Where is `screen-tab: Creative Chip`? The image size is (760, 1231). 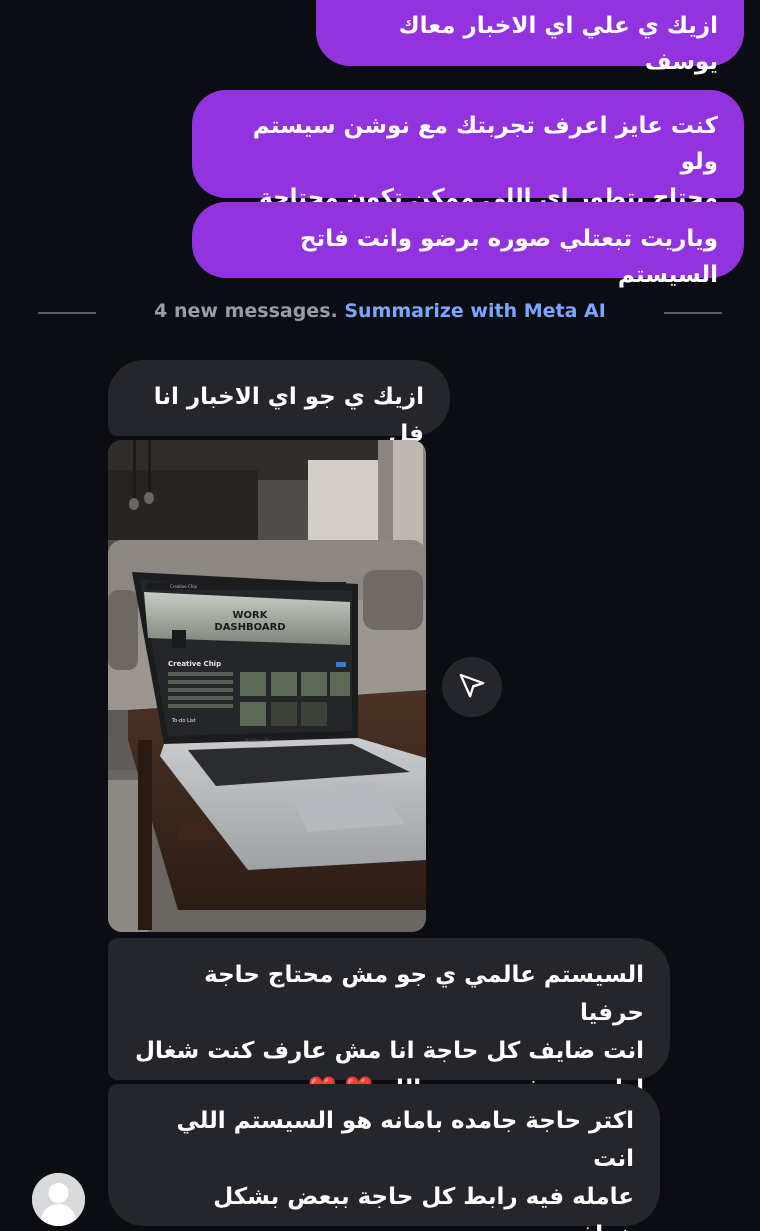
screen-tab: Creative Chip is located at coordinates (183, 586).